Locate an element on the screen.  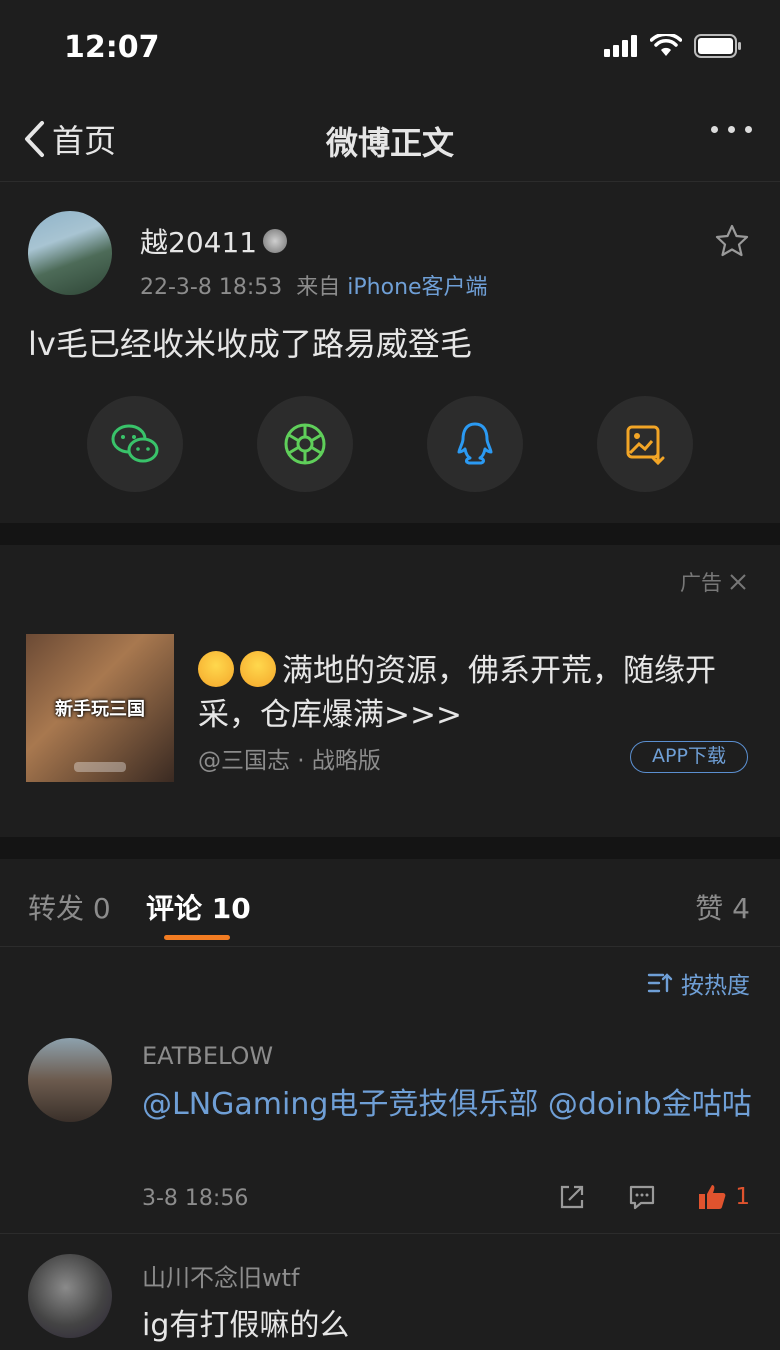
author-avatar is located at coordinates (70, 253).